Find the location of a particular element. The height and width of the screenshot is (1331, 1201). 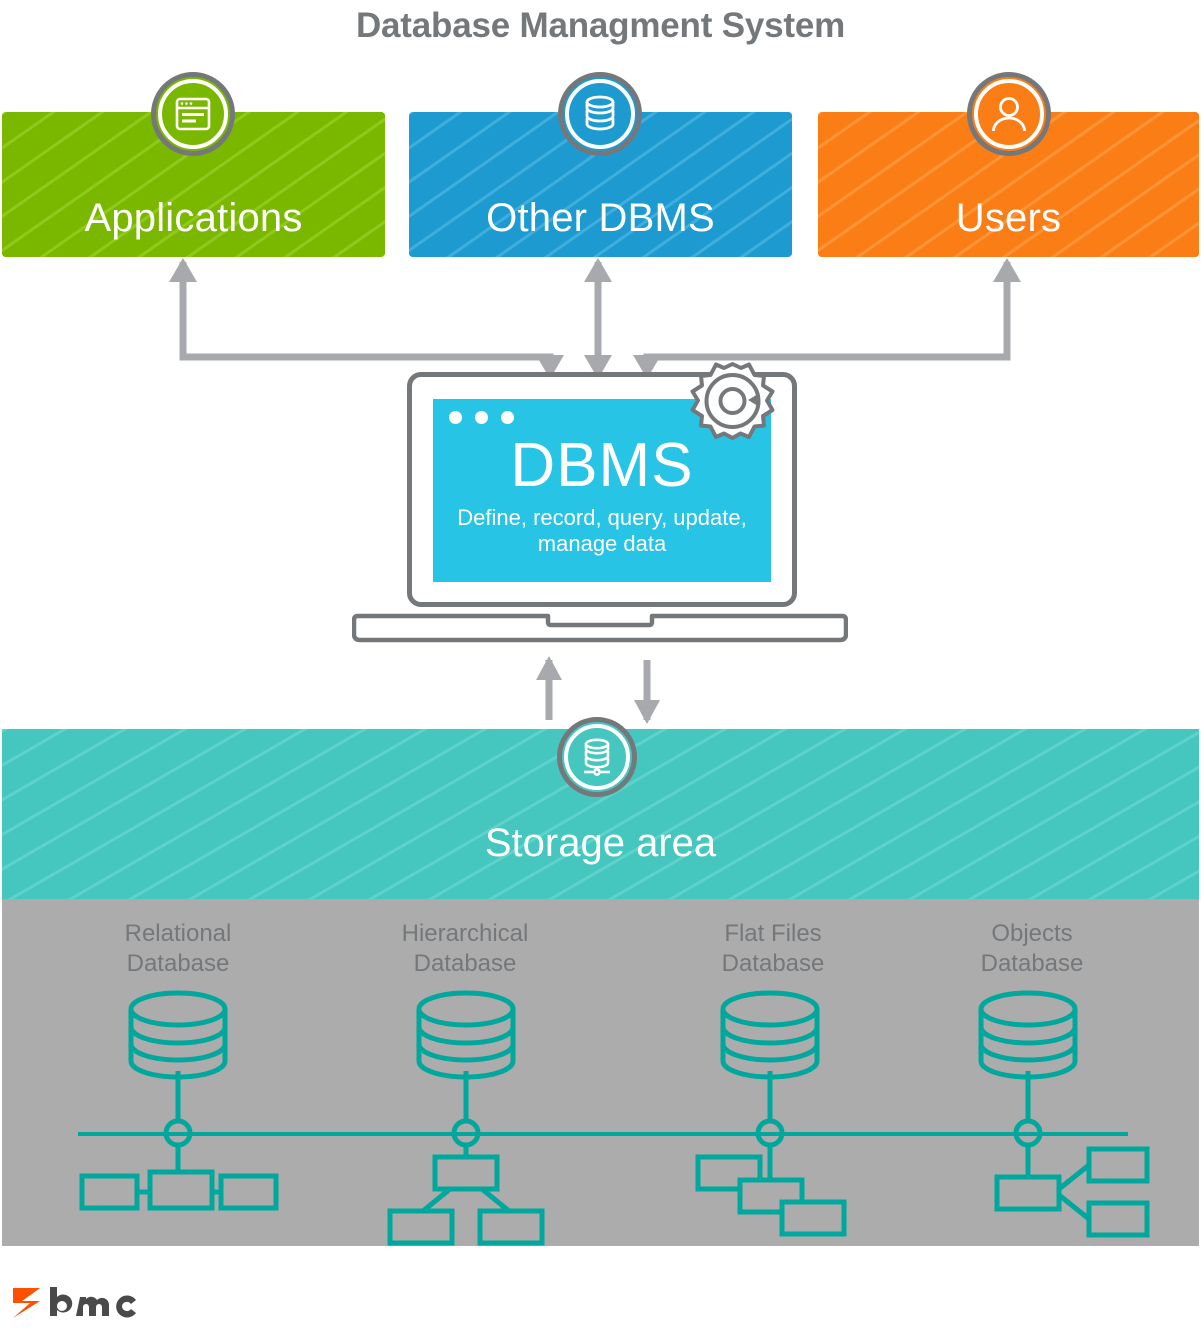

bmc-ribbon-icon is located at coordinates (26, 1303).